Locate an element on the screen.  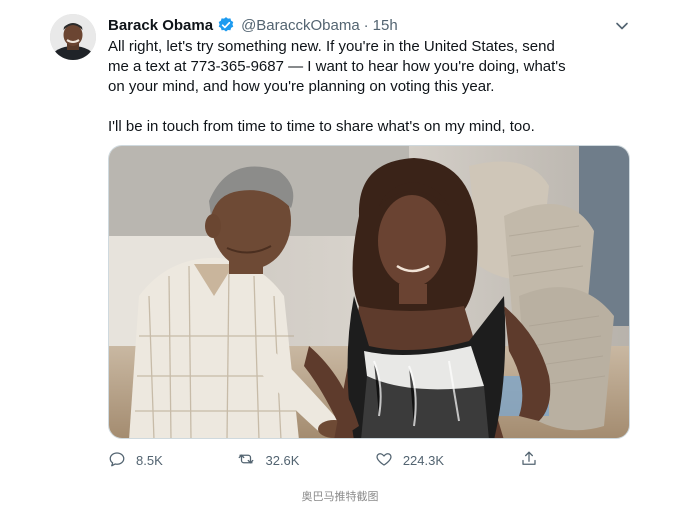
retweet-button: 32.6K is located at coordinates (305, 460).